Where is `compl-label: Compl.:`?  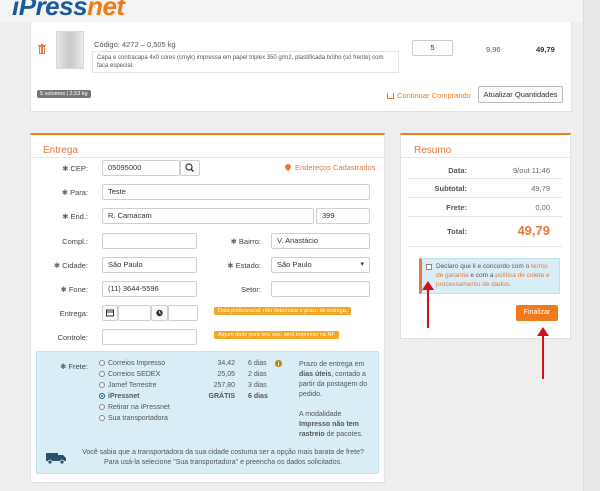 compl-label: Compl.: is located at coordinates (75, 241).